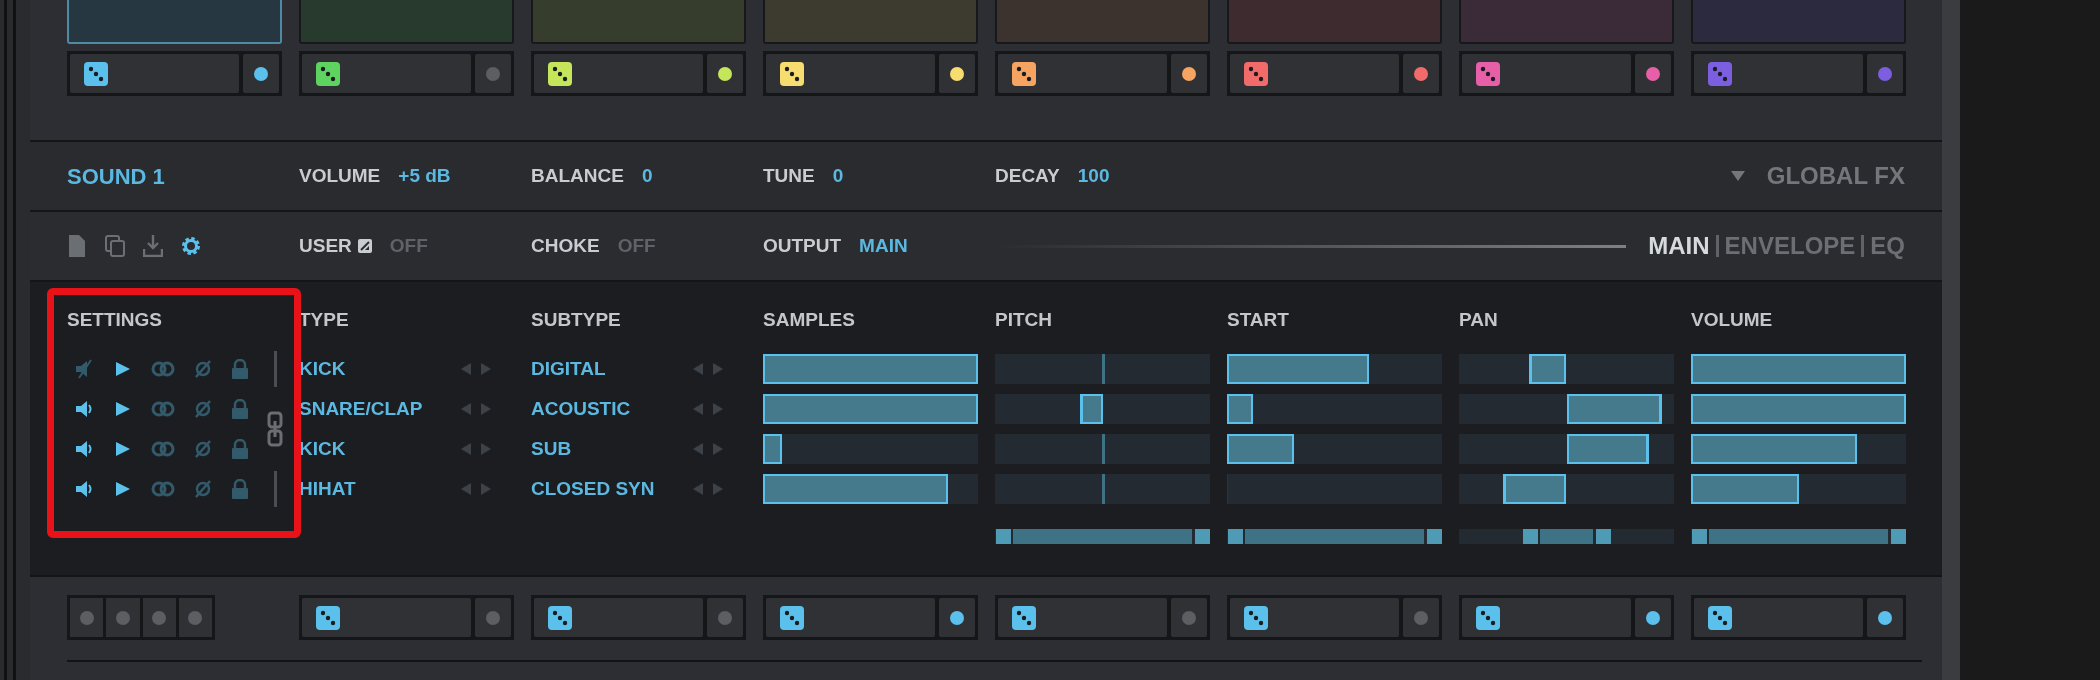  I want to click on range-bar, so click(1566, 536).